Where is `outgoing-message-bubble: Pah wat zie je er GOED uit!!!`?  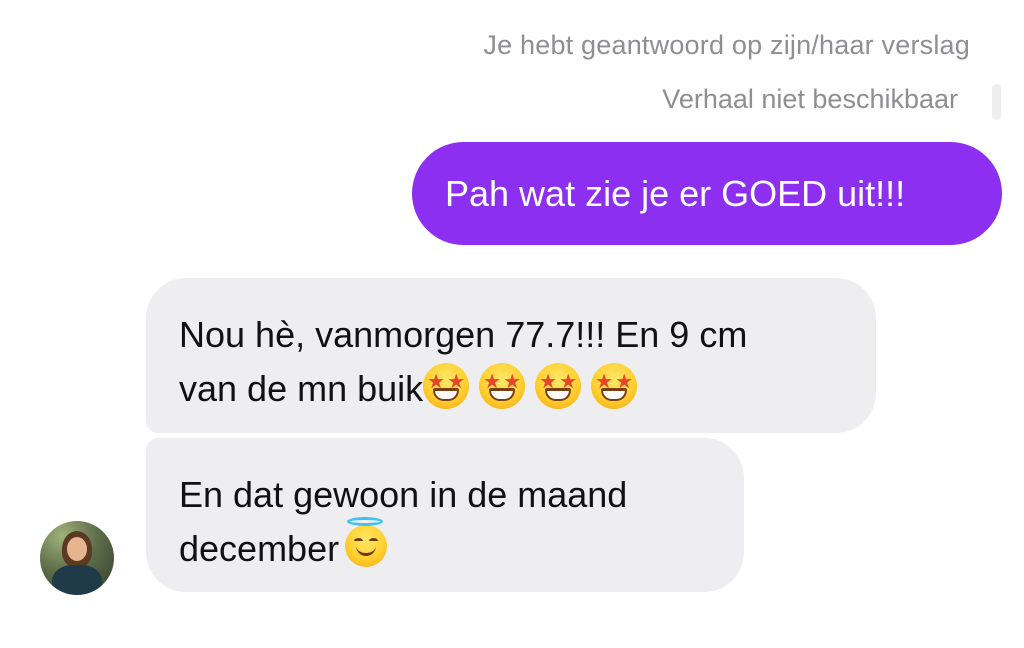 outgoing-message-bubble: Pah wat zie je er GOED uit!!! is located at coordinates (707, 193).